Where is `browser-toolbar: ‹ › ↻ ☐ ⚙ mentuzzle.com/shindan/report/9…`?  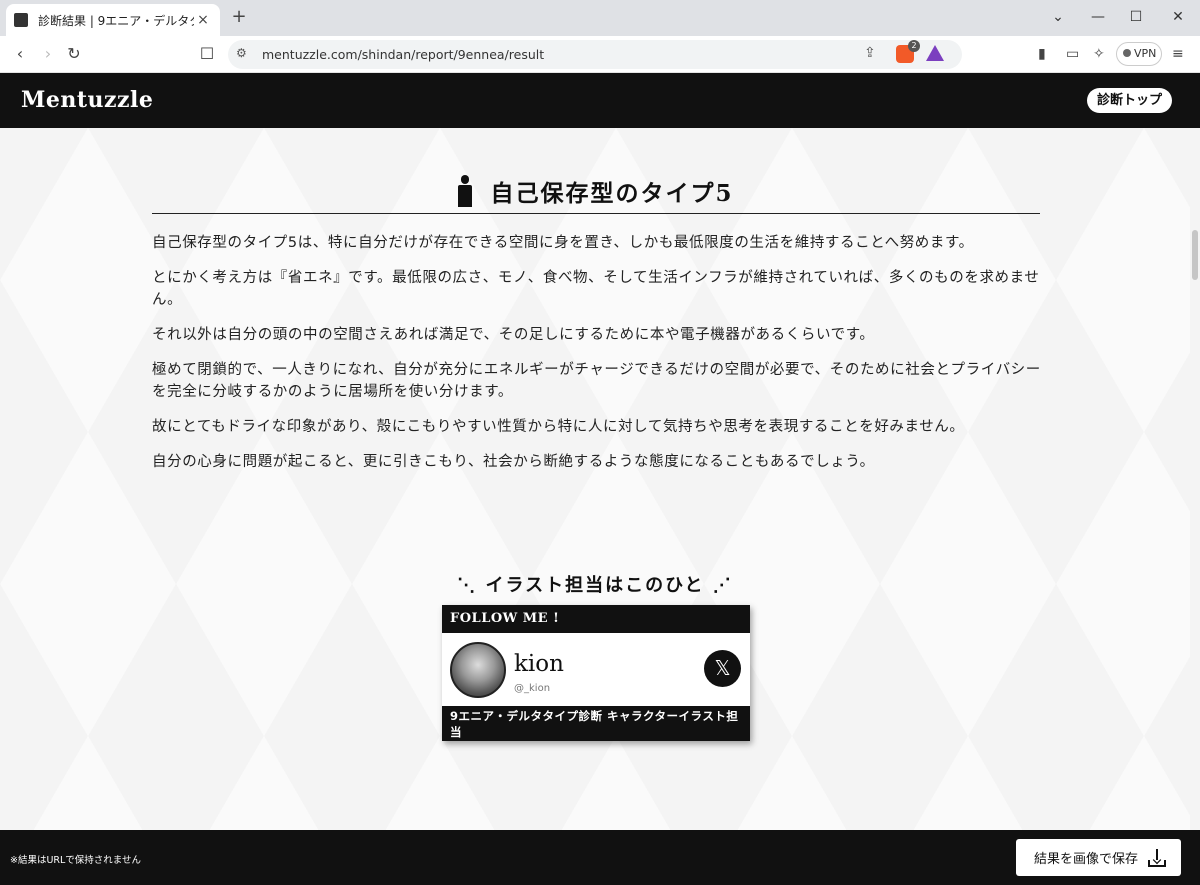 browser-toolbar: ‹ › ↻ ☐ ⚙ mentuzzle.com/shindan/report/9… is located at coordinates (600, 54).